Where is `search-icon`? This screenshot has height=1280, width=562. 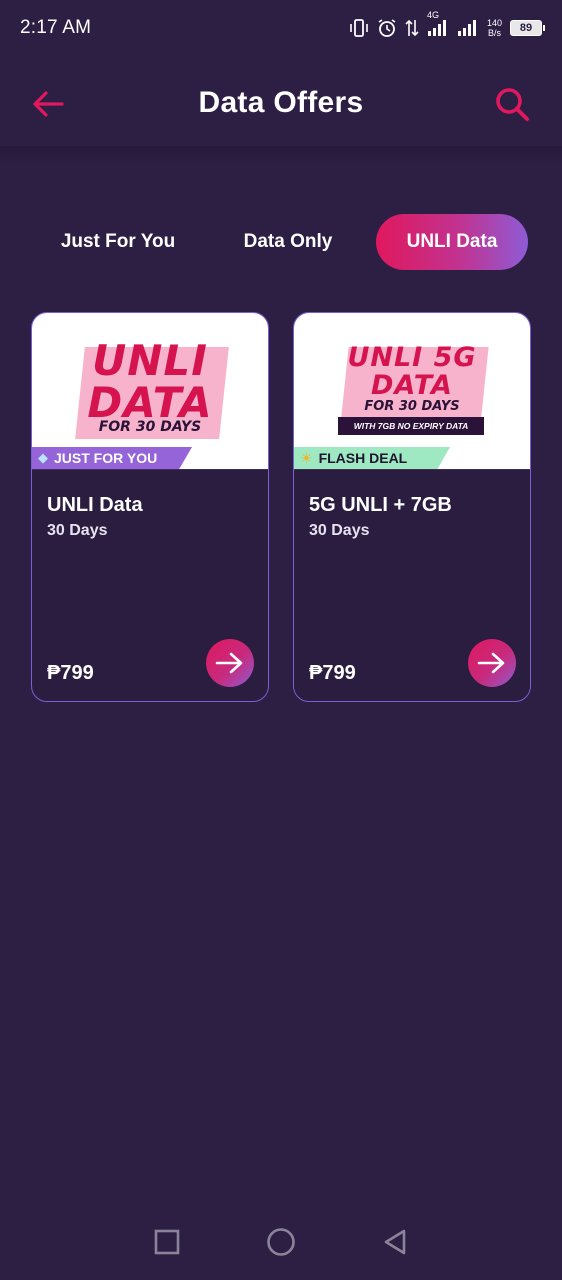
search-icon is located at coordinates (512, 104).